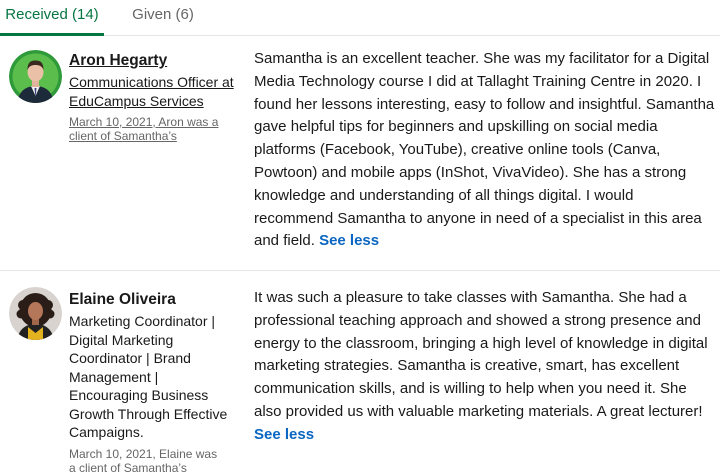 This screenshot has height=475, width=720. What do you see at coordinates (156, 61) in the screenshot?
I see `recommender-name: Aron Hegarty` at bounding box center [156, 61].